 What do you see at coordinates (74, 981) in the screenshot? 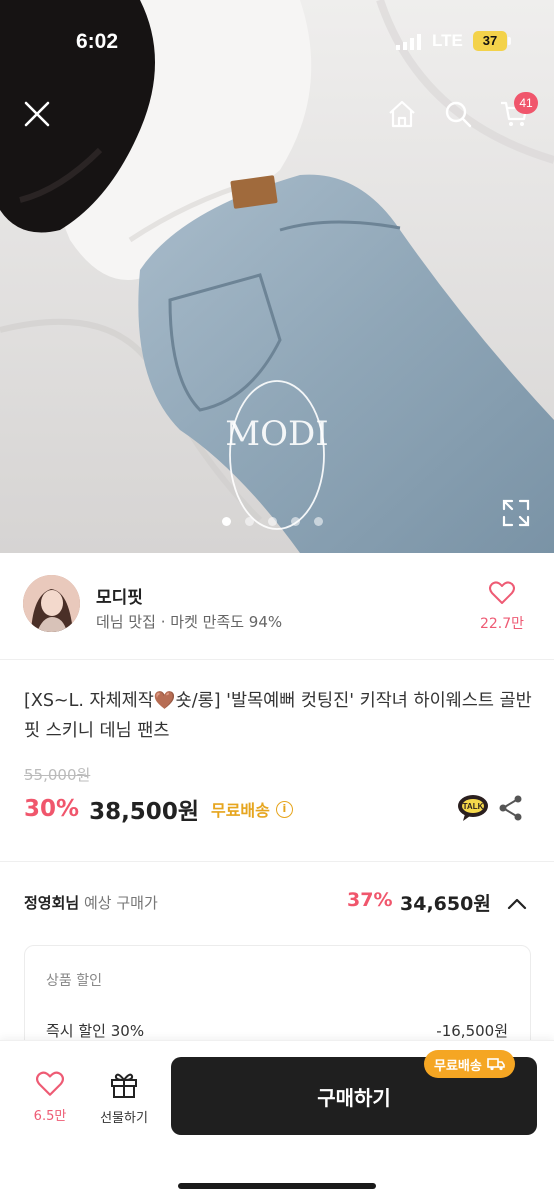
I see `discount-card-header: 상품 할인` at bounding box center [74, 981].